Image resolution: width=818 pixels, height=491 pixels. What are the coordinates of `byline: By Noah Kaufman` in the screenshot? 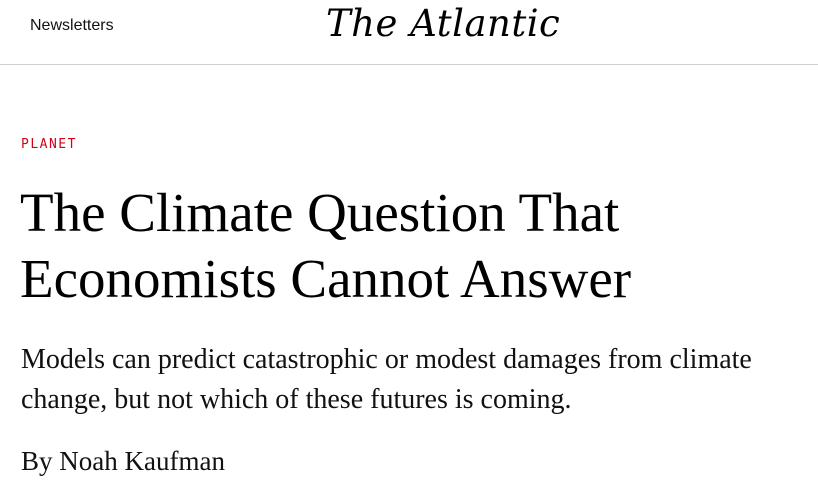 It's located at (123, 461).